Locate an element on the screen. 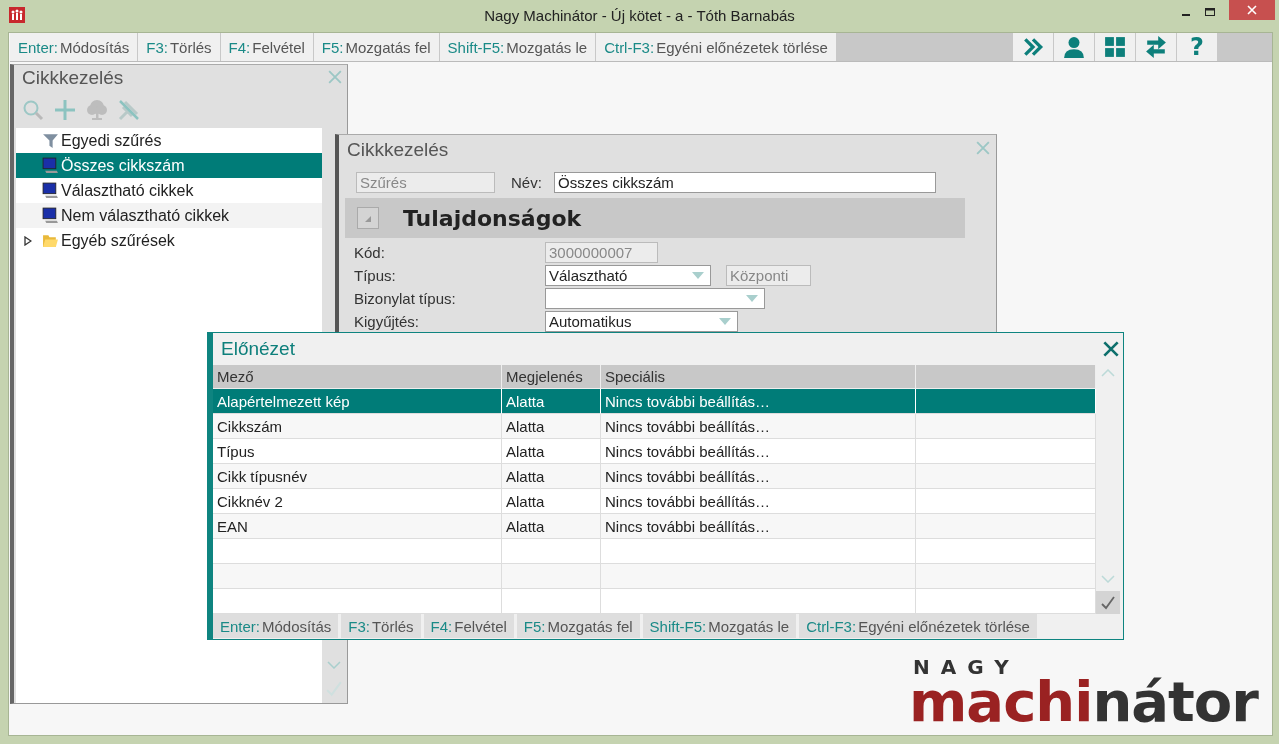 Image resolution: width=1279 pixels, height=744 pixels. dialog-title: Előnézet is located at coordinates (258, 349).